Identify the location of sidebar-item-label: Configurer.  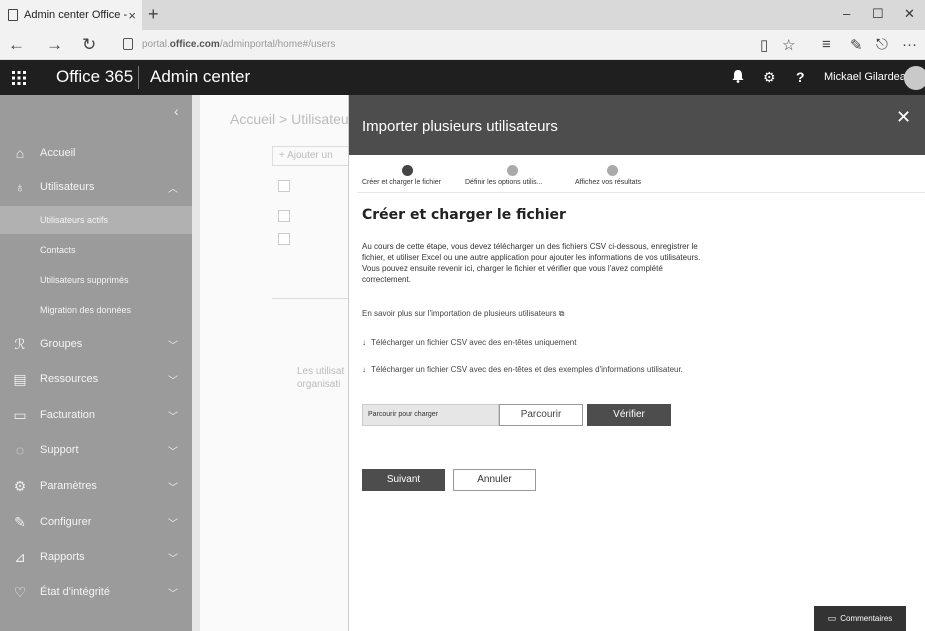
(66, 522).